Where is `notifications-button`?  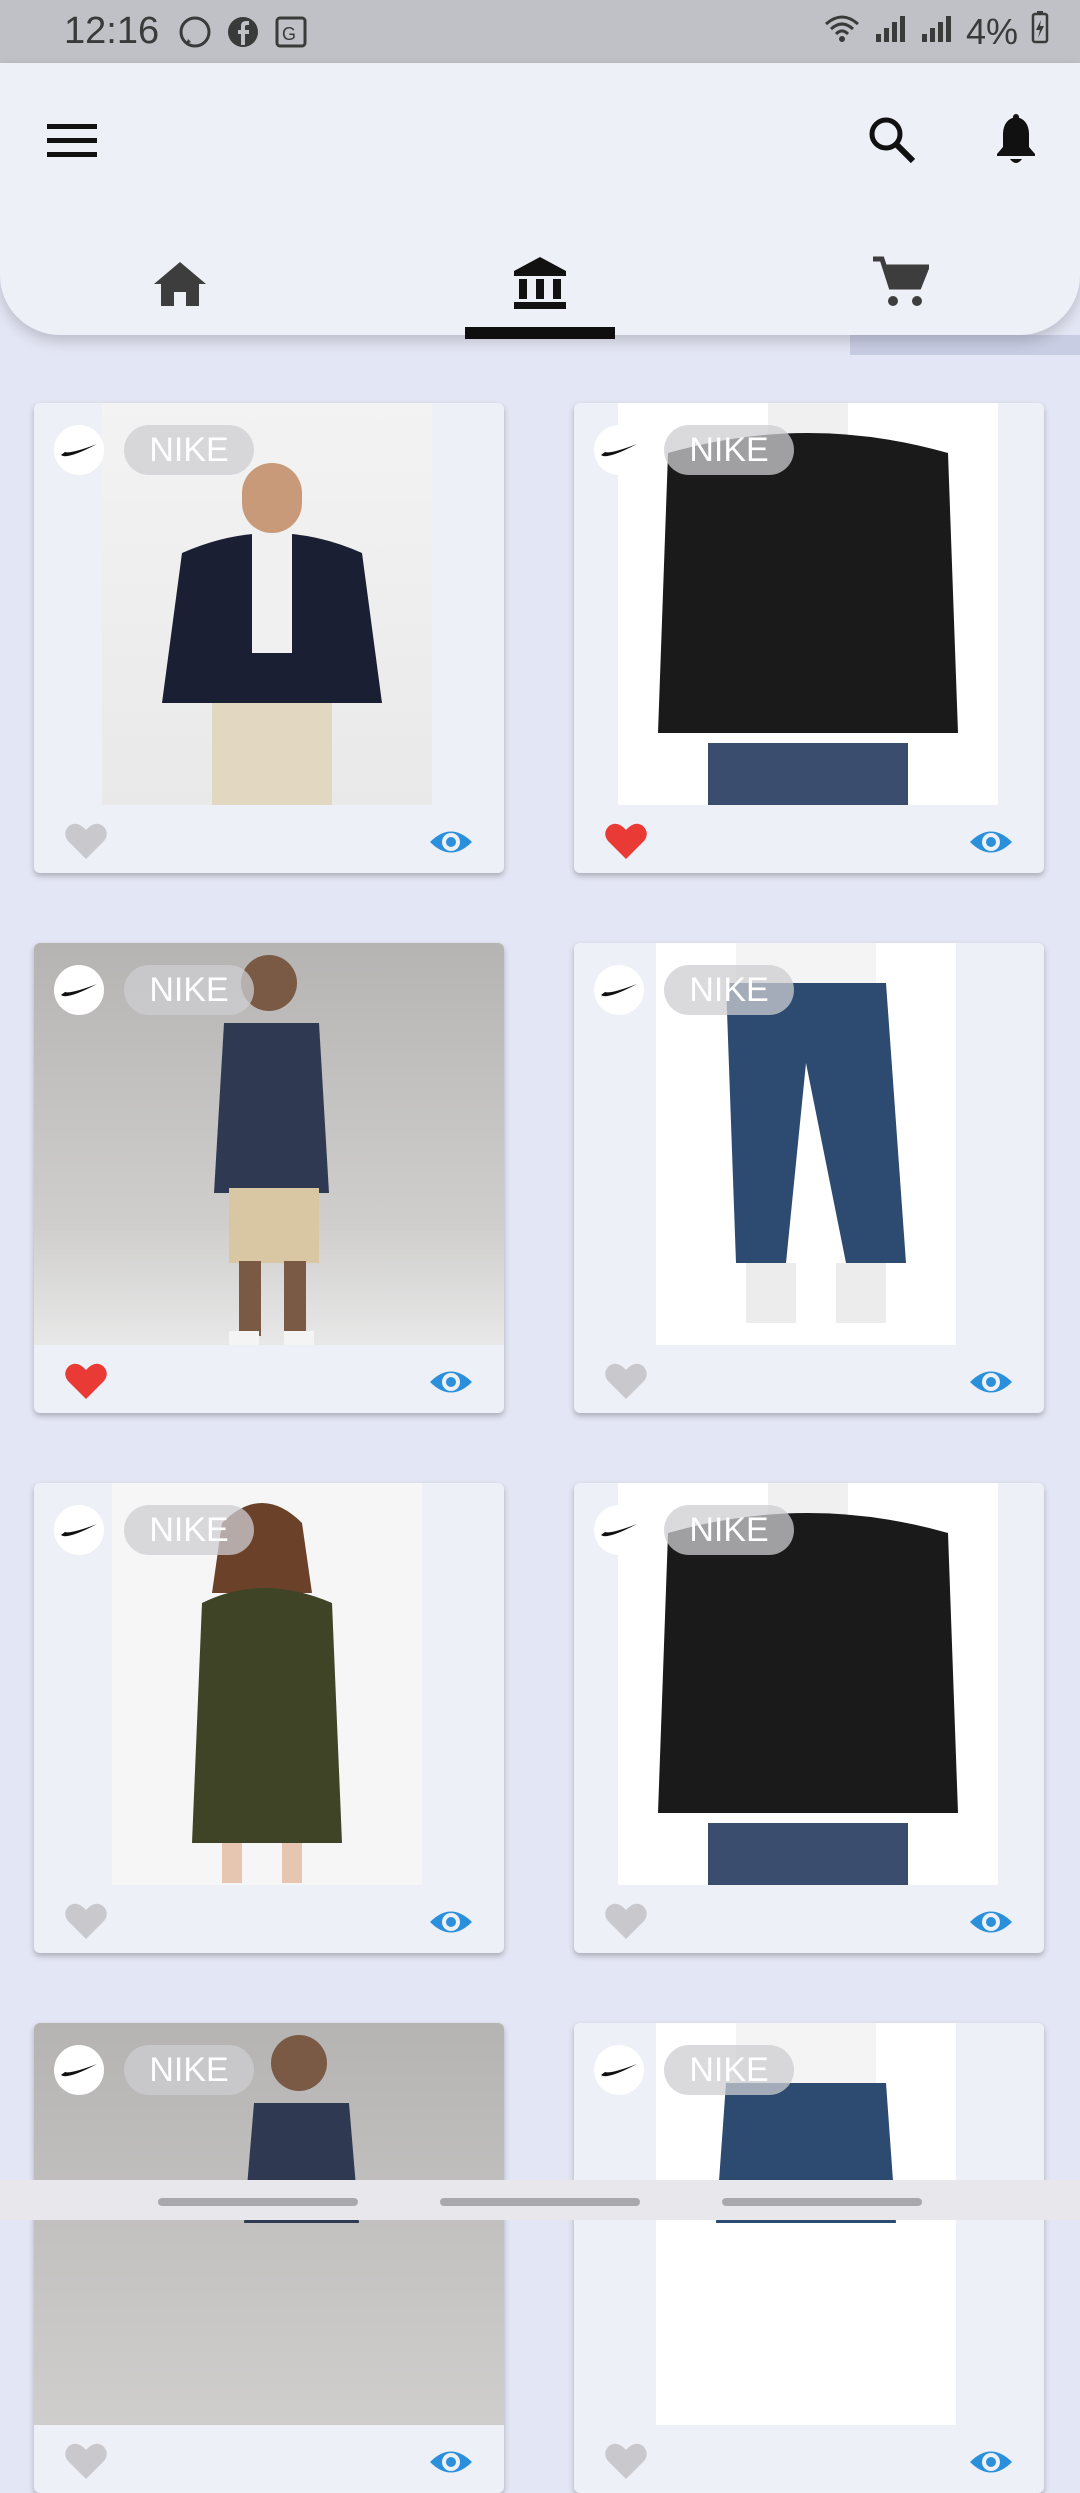
notifications-button is located at coordinates (1016, 140).